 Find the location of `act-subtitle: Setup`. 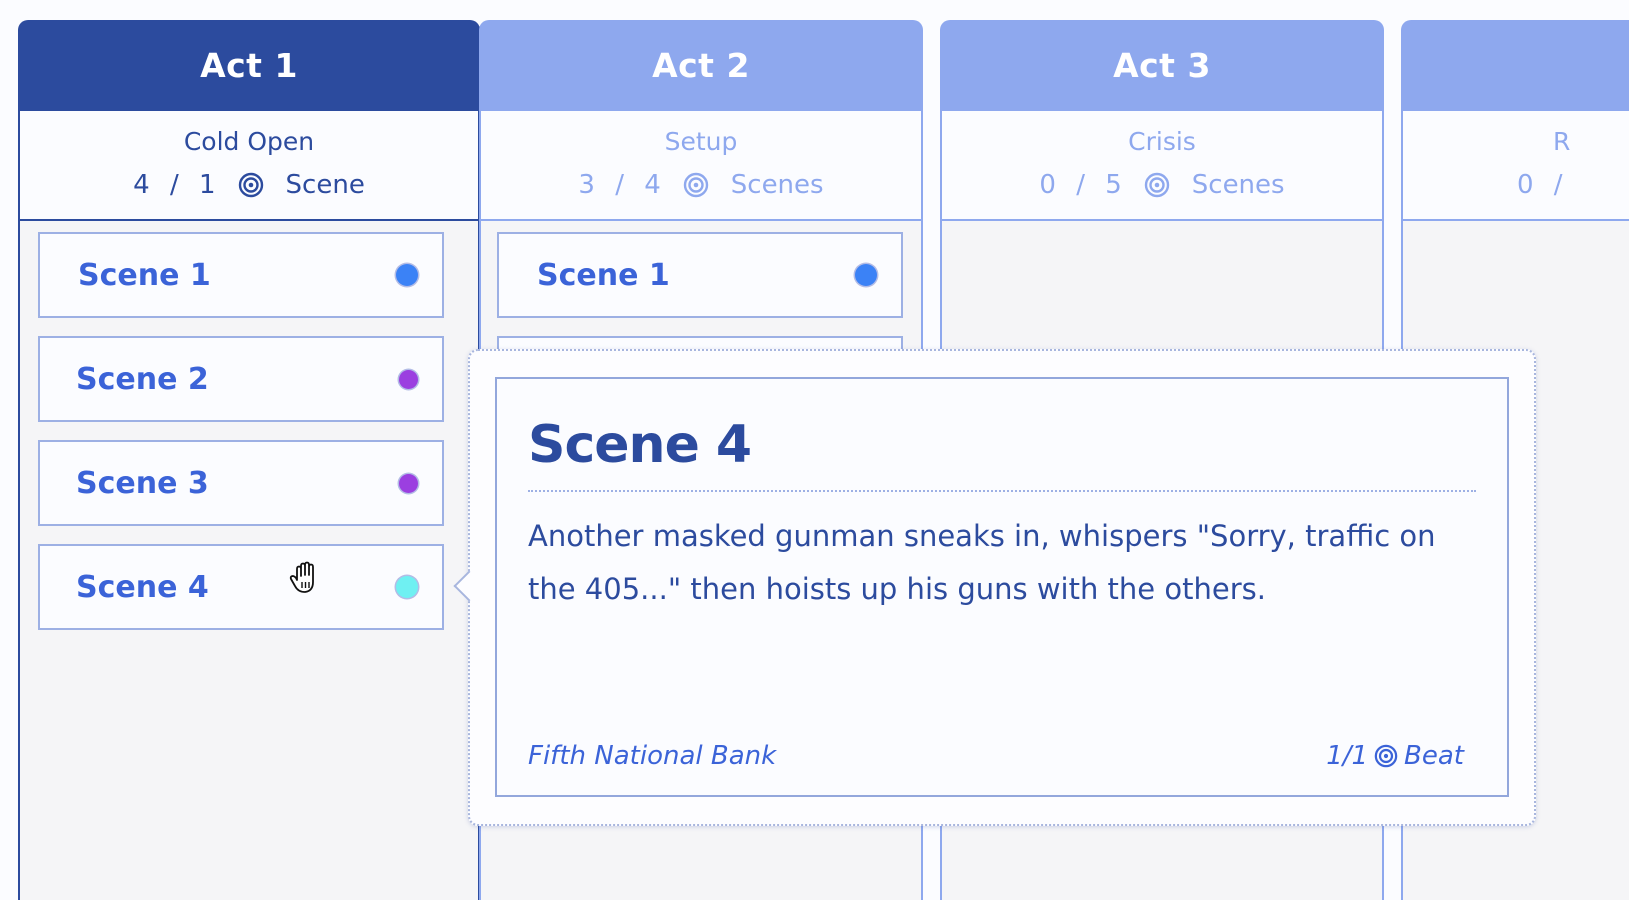

act-subtitle: Setup is located at coordinates (701, 141).